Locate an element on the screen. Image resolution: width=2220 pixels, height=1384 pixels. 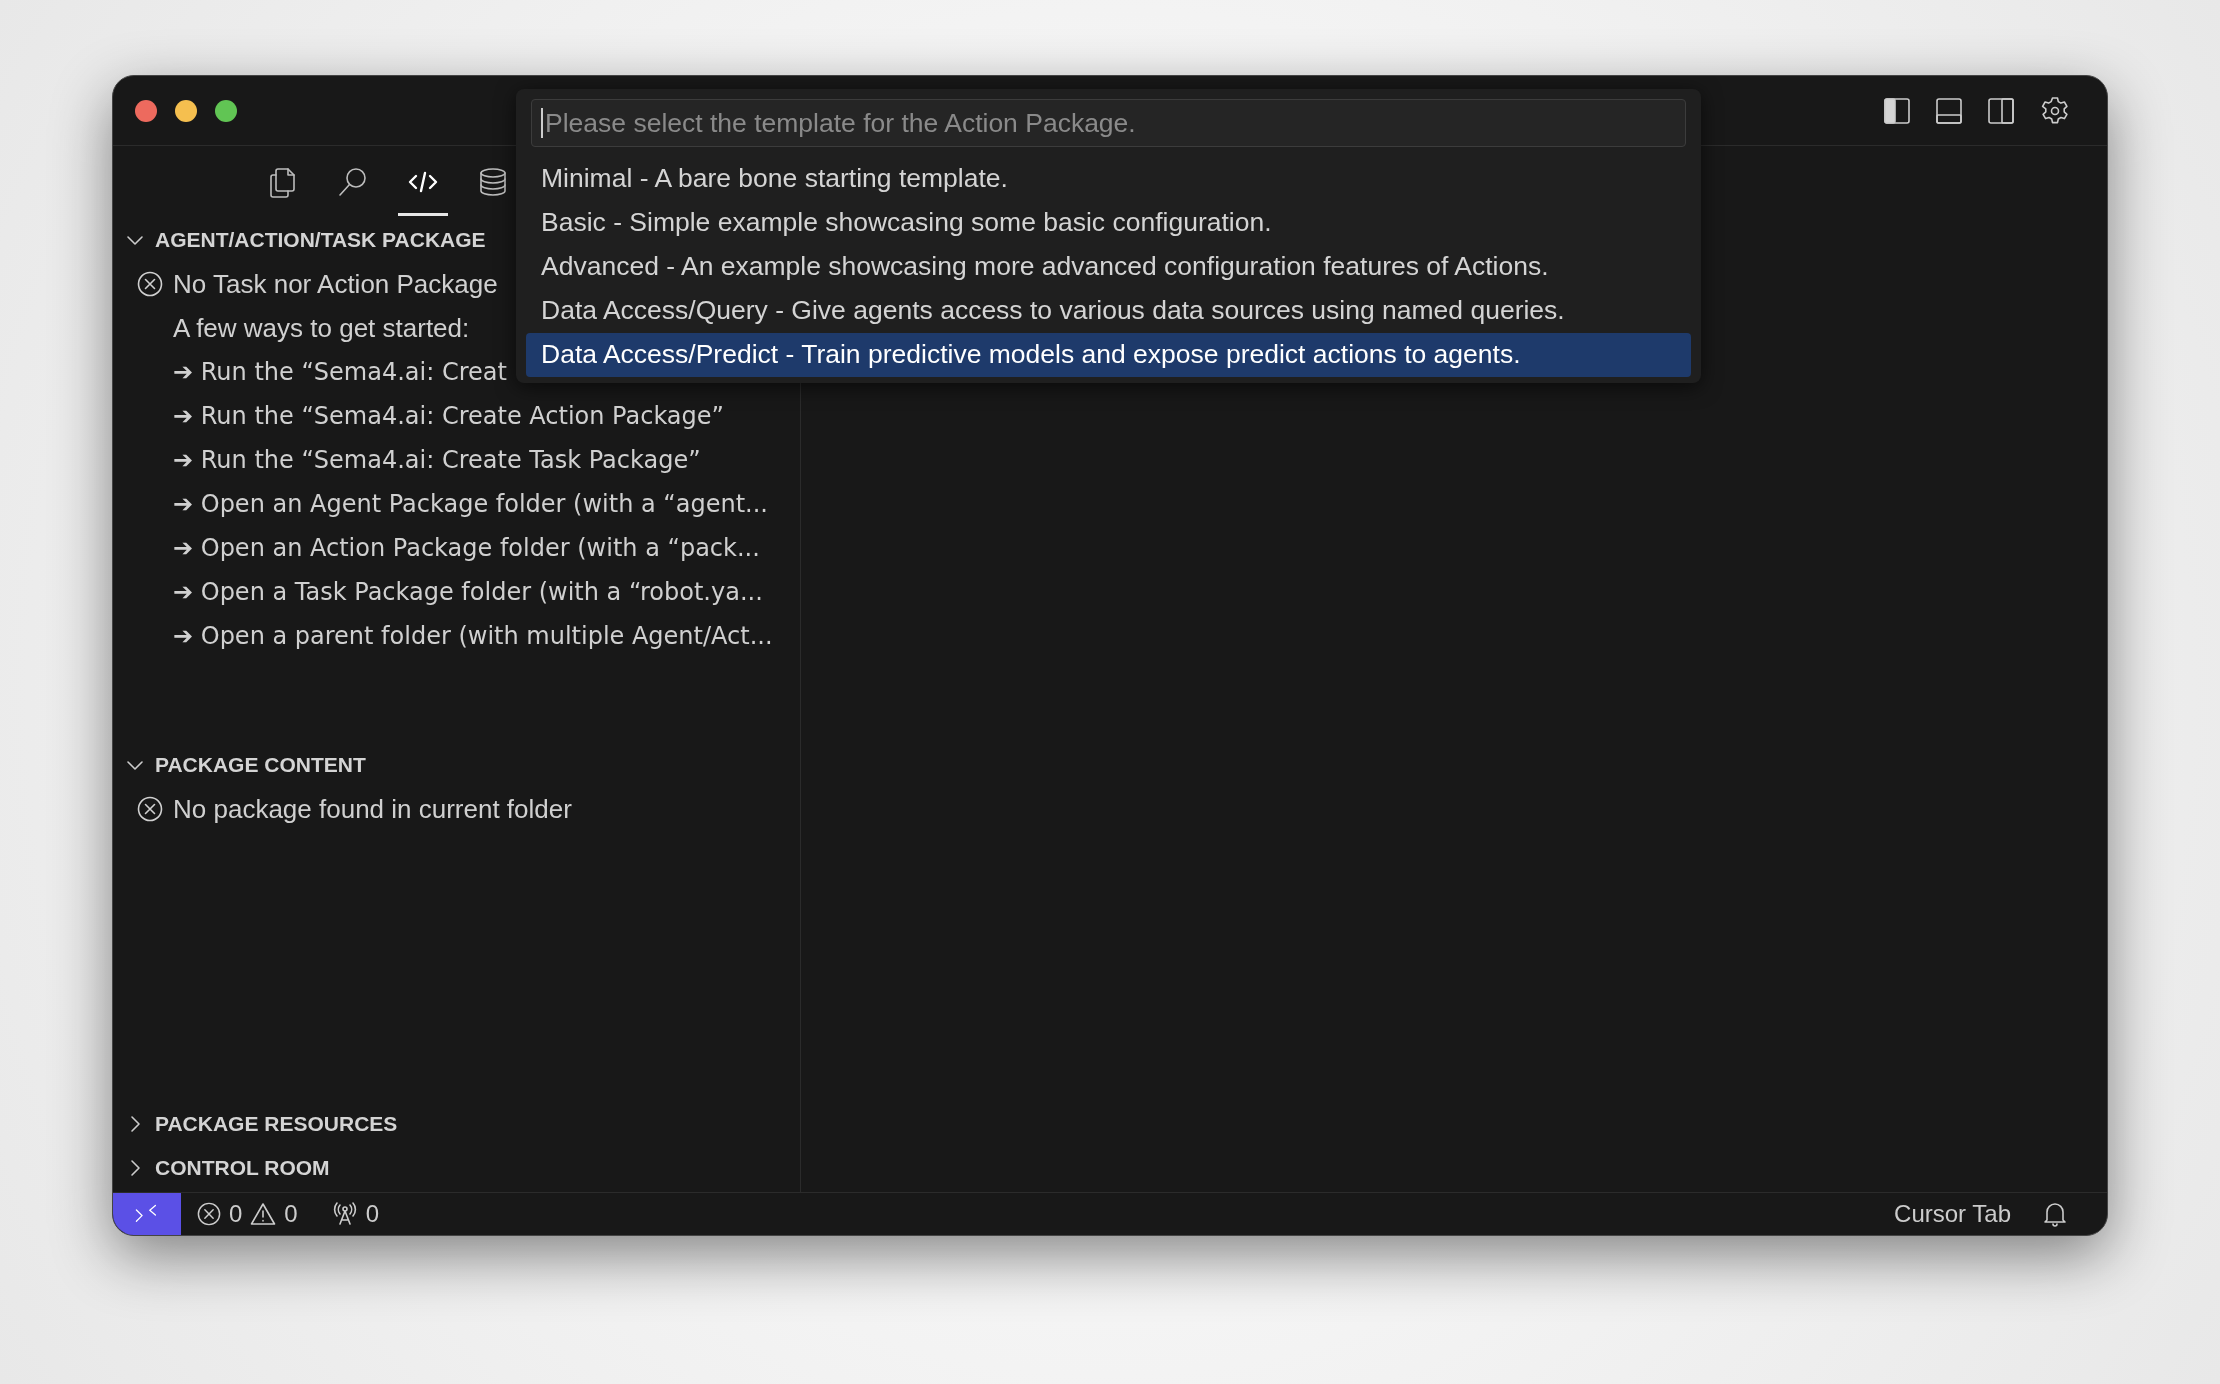
tree-item: ➔ Run the “Sema4.ai: Create Action Package” is located at coordinates (448, 416).